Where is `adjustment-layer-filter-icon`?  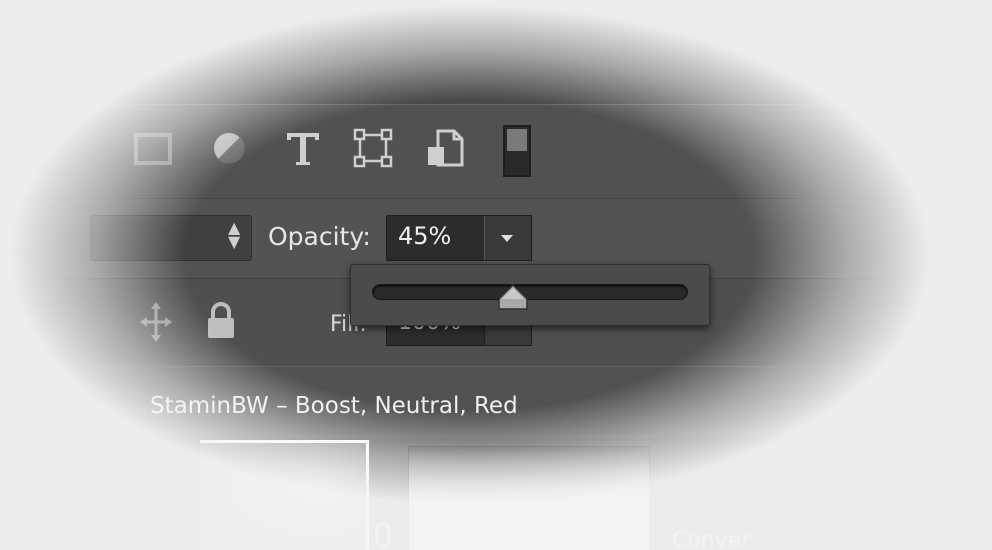 adjustment-layer-filter-icon is located at coordinates (229, 148).